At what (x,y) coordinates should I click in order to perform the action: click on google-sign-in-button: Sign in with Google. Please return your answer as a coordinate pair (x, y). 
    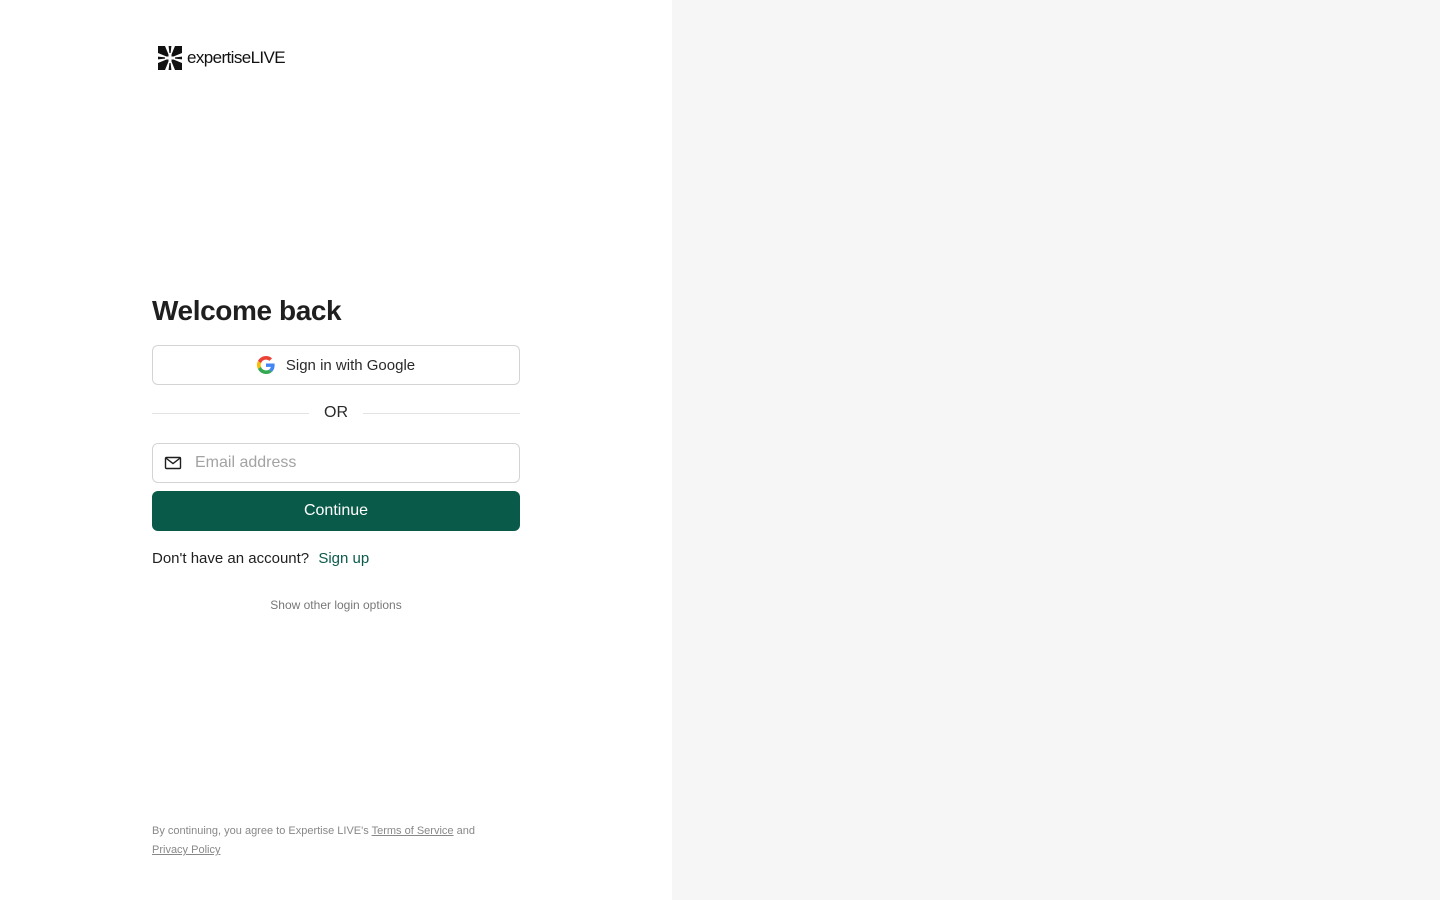
    Looking at the image, I should click on (336, 365).